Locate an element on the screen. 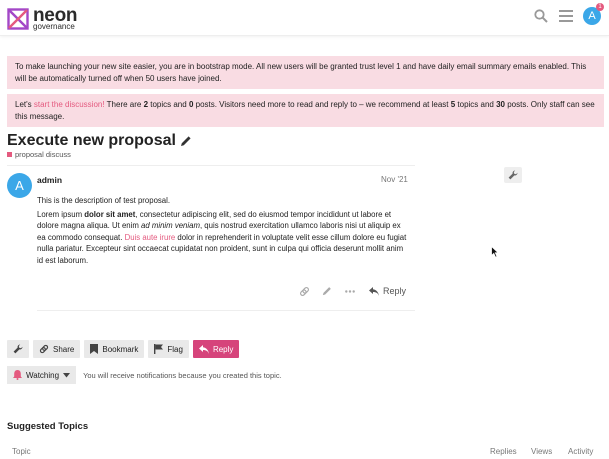 The image size is (609, 459). user-avatar: A 1 is located at coordinates (593, 14).